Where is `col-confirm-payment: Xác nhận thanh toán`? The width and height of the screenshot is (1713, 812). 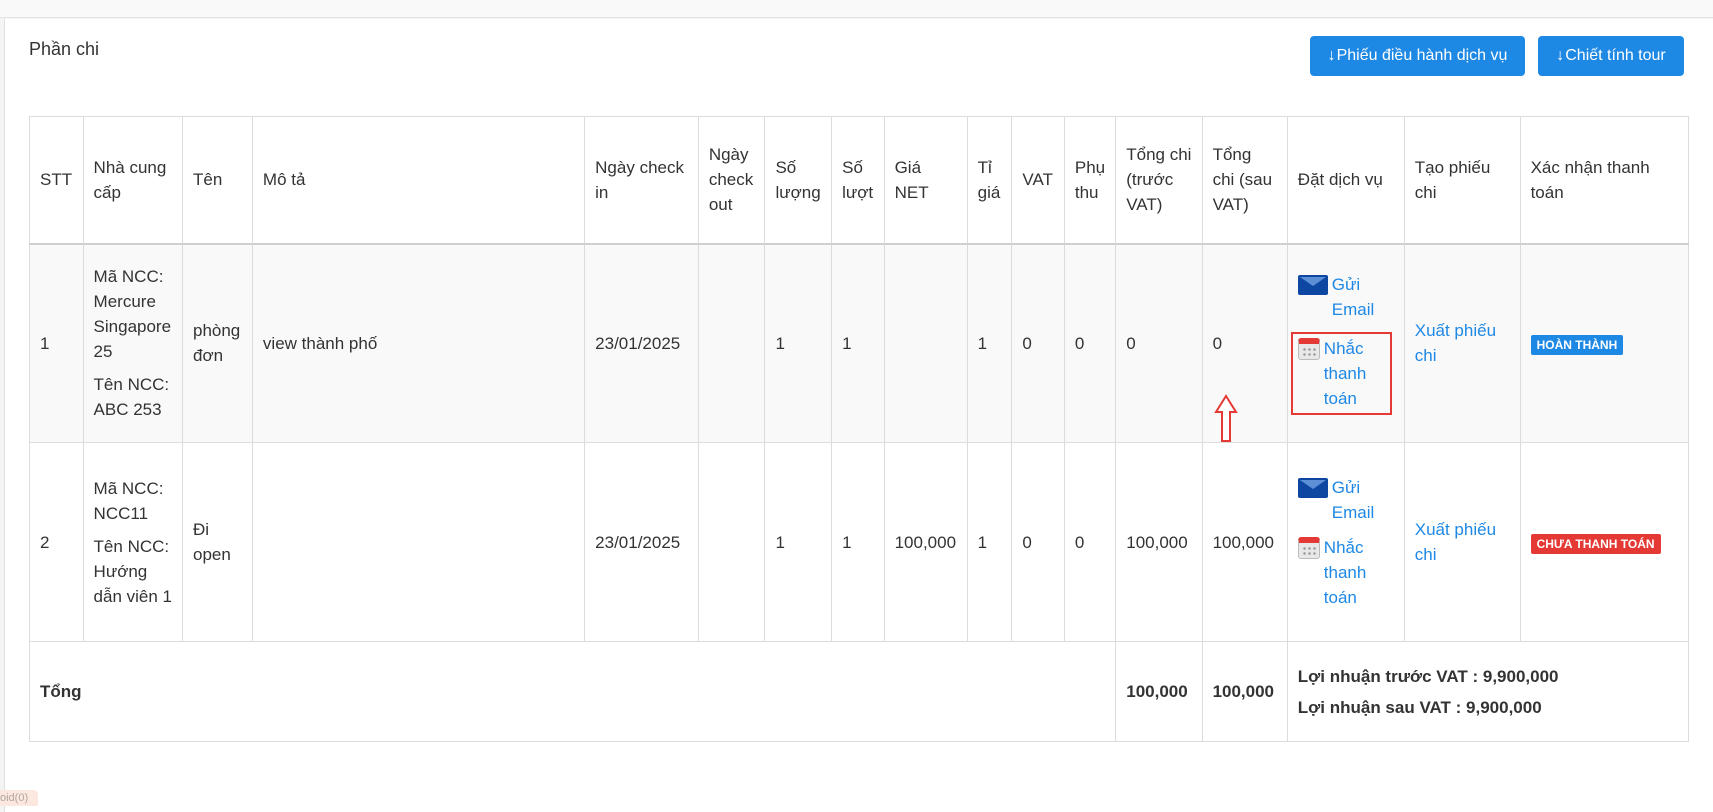 col-confirm-payment: Xác nhận thanh toán is located at coordinates (1604, 180).